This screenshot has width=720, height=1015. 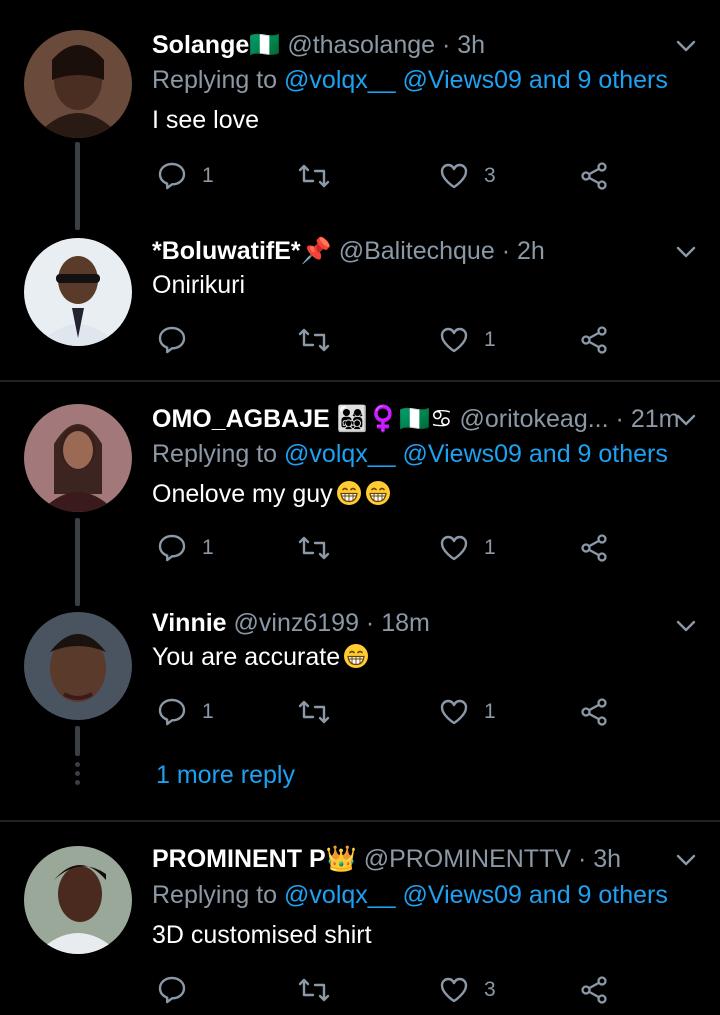 What do you see at coordinates (296, 623) in the screenshot?
I see `user-handle: @vinz6199` at bounding box center [296, 623].